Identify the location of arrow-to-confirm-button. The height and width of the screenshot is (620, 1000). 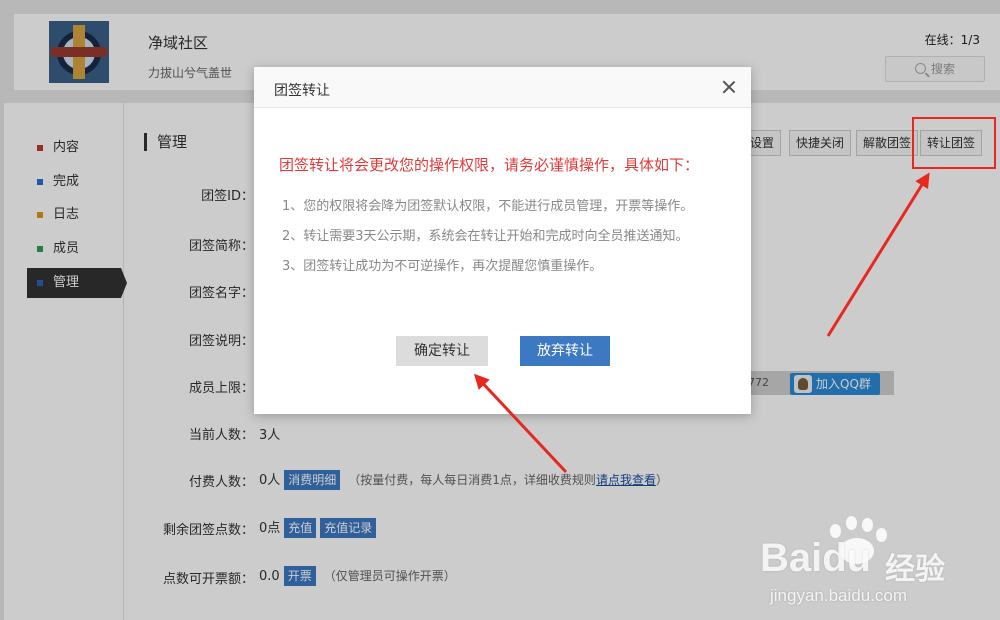
(520, 423).